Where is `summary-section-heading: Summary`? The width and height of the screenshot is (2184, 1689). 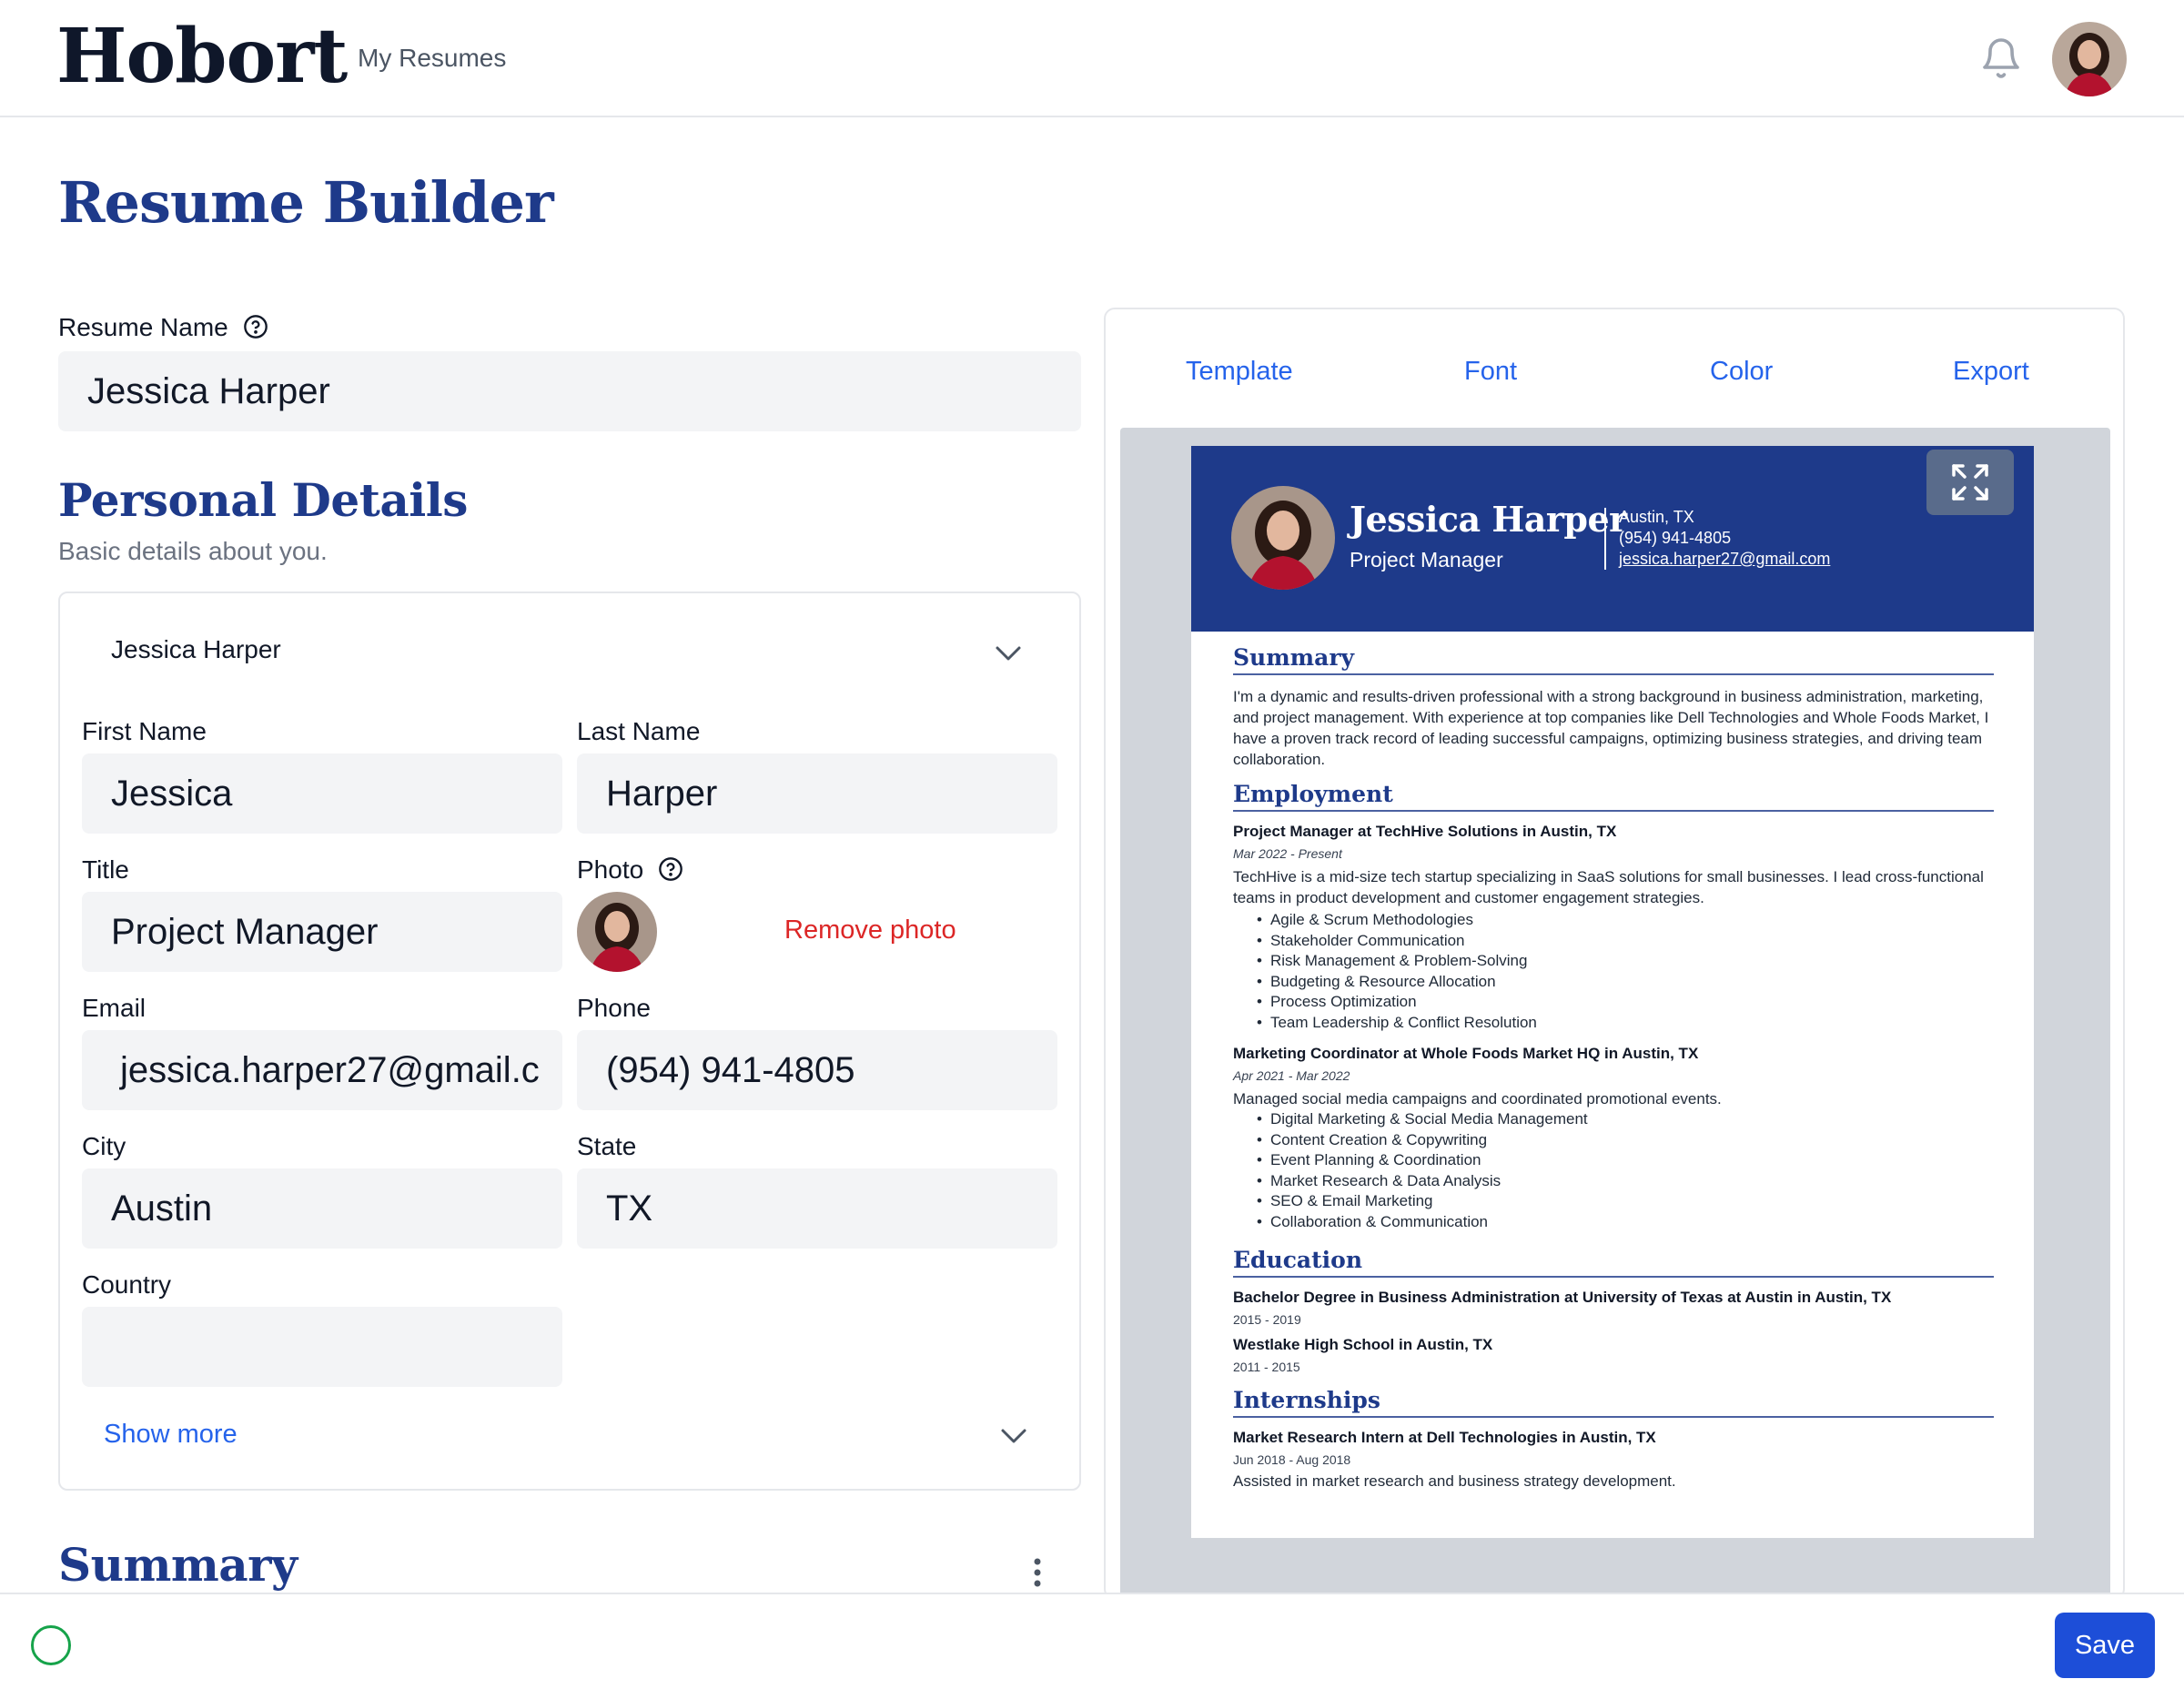 summary-section-heading: Summary is located at coordinates (178, 1565).